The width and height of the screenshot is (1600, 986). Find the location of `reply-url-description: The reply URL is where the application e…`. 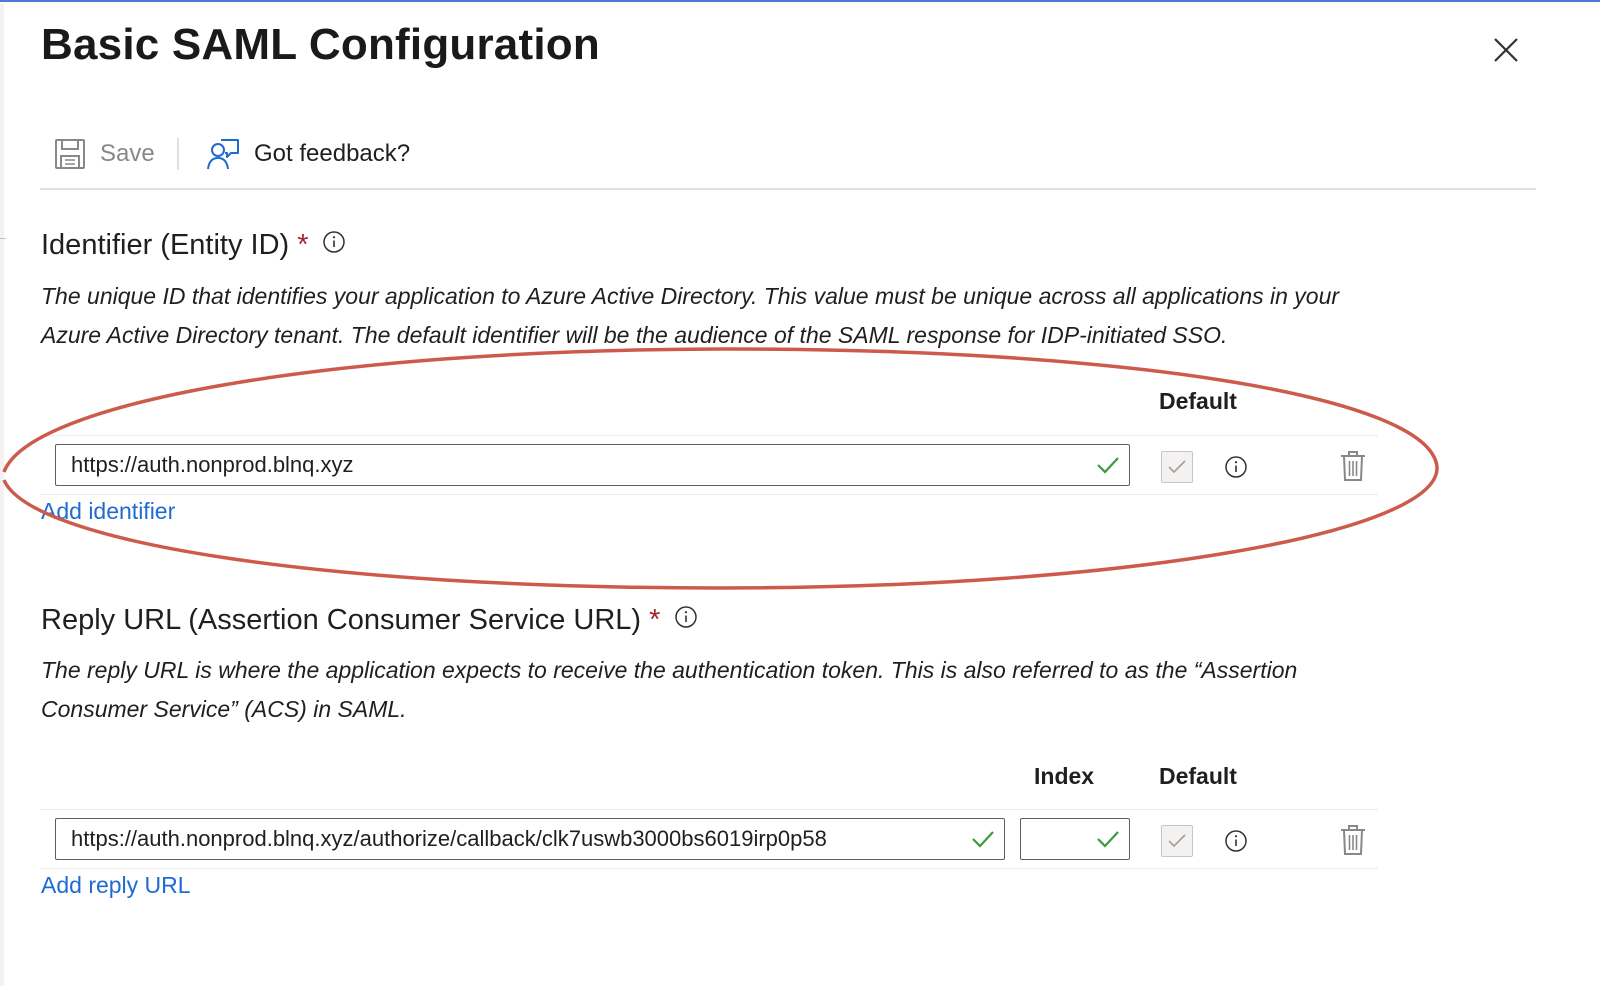

reply-url-description: The reply URL is where the application e… is located at coordinates (669, 689).